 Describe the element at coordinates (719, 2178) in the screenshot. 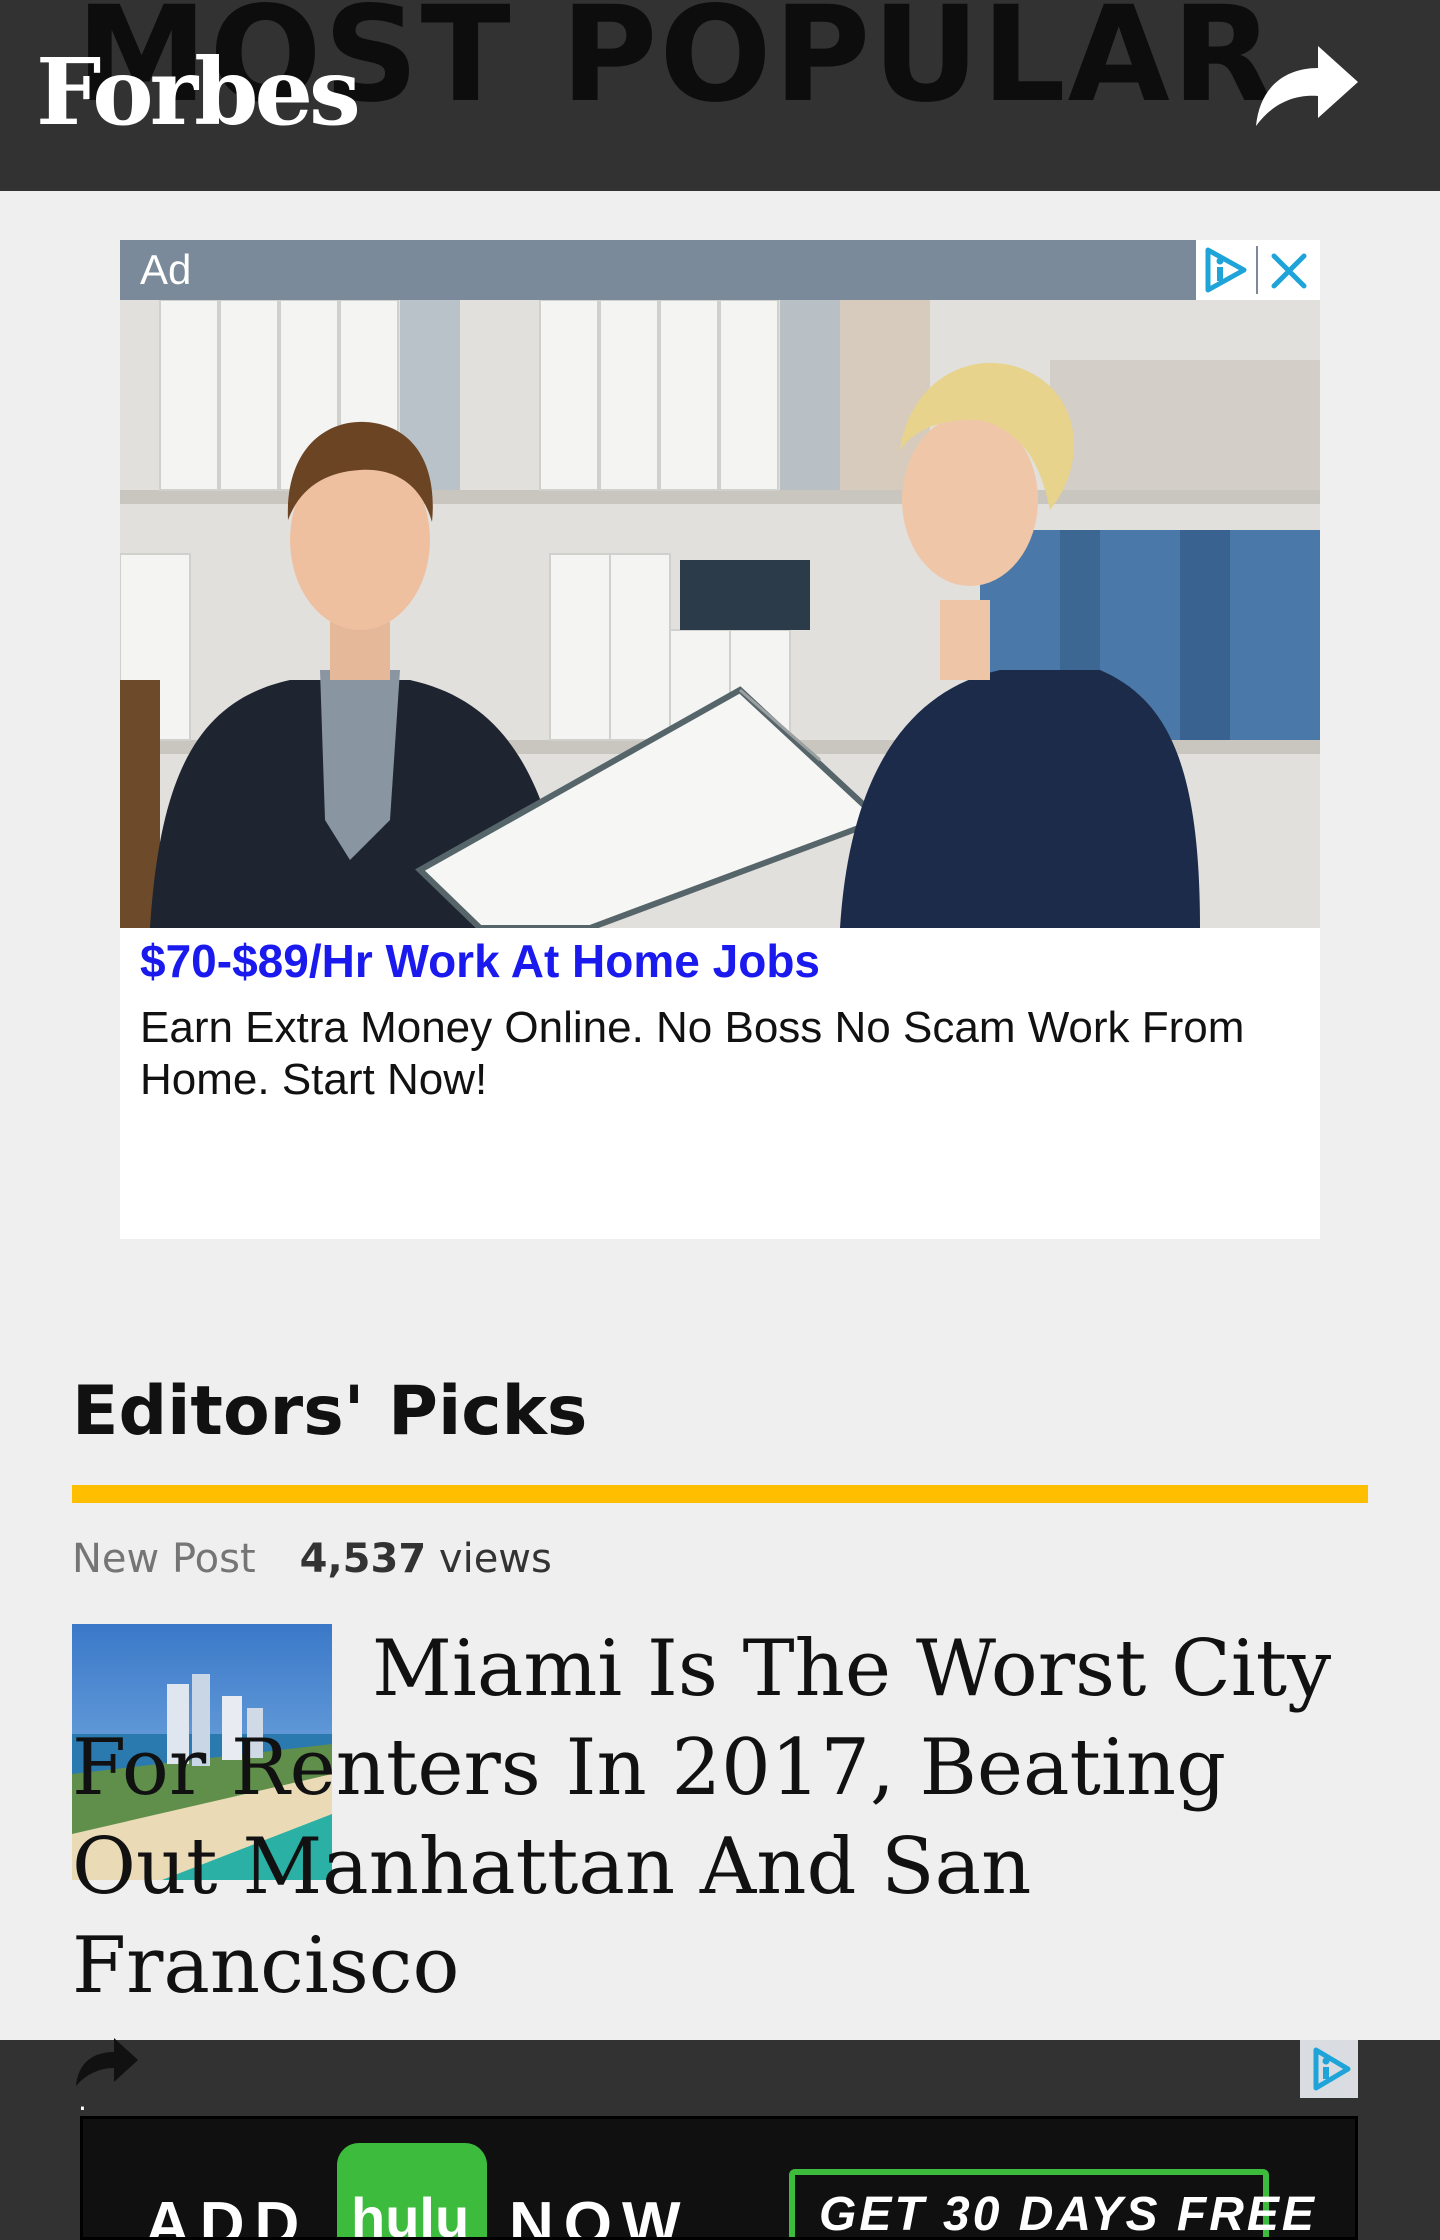

I see `hulu-banner-ad: ADD hulu NOW GET 30 DAYS FREE` at that location.